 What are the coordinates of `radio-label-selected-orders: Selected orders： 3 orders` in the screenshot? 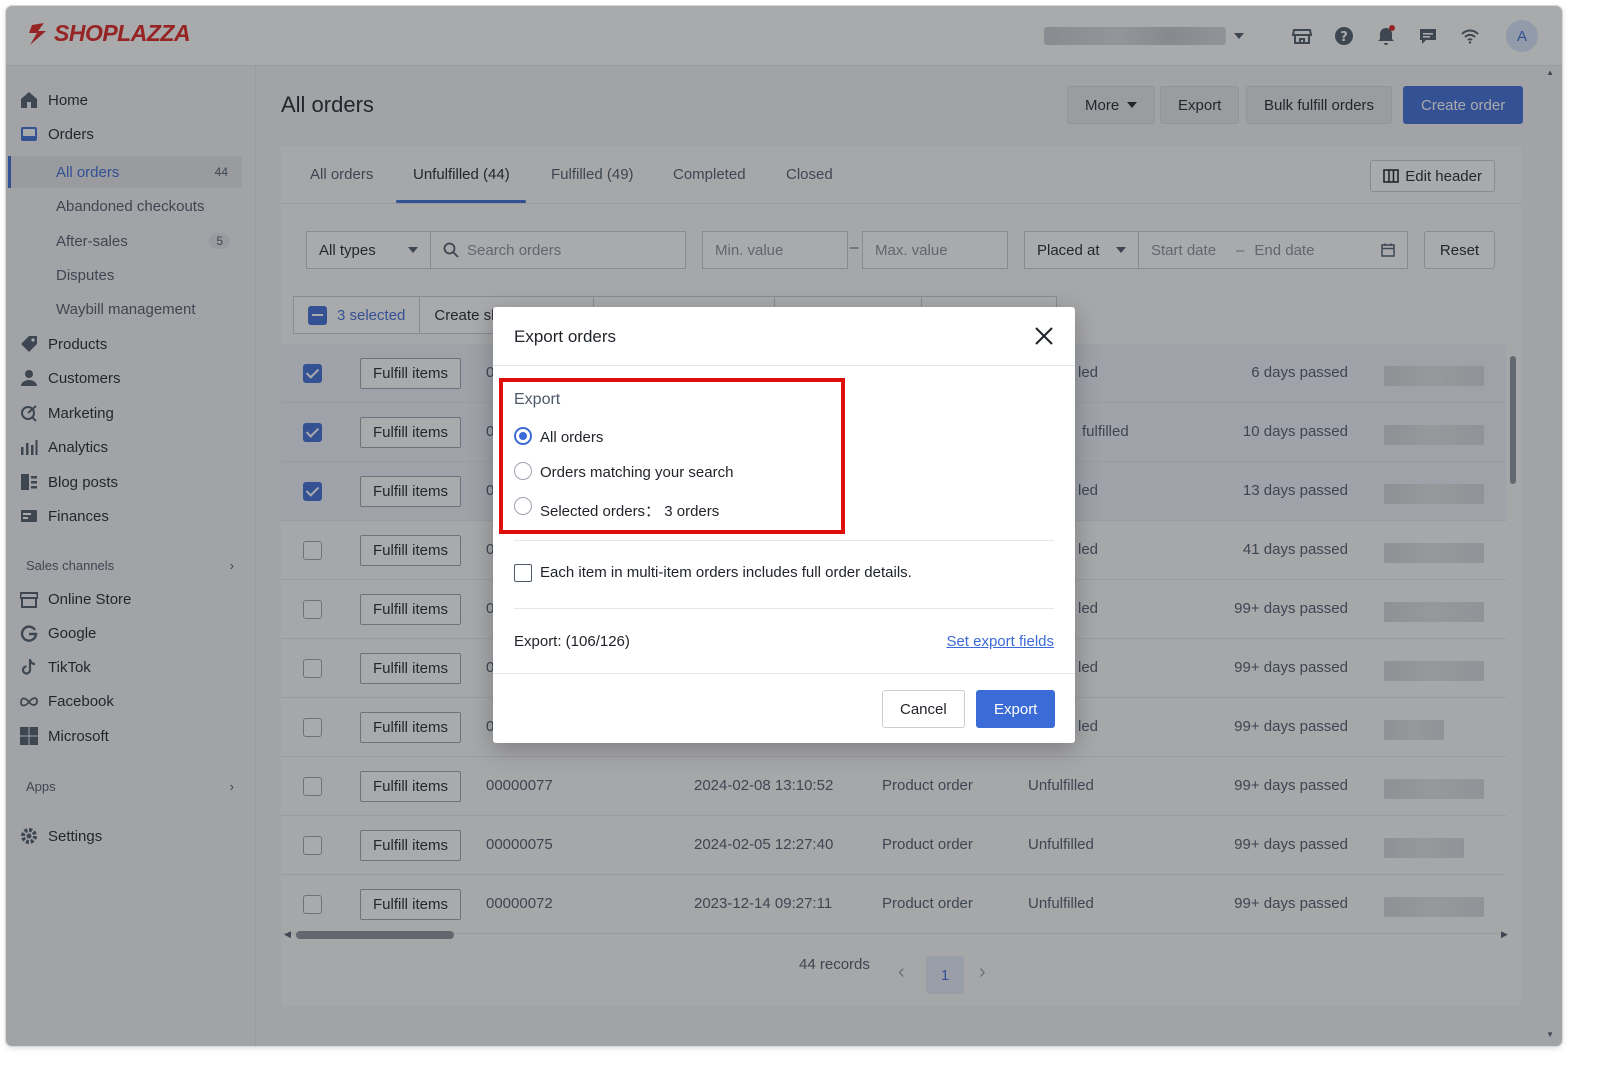 It's located at (629, 510).